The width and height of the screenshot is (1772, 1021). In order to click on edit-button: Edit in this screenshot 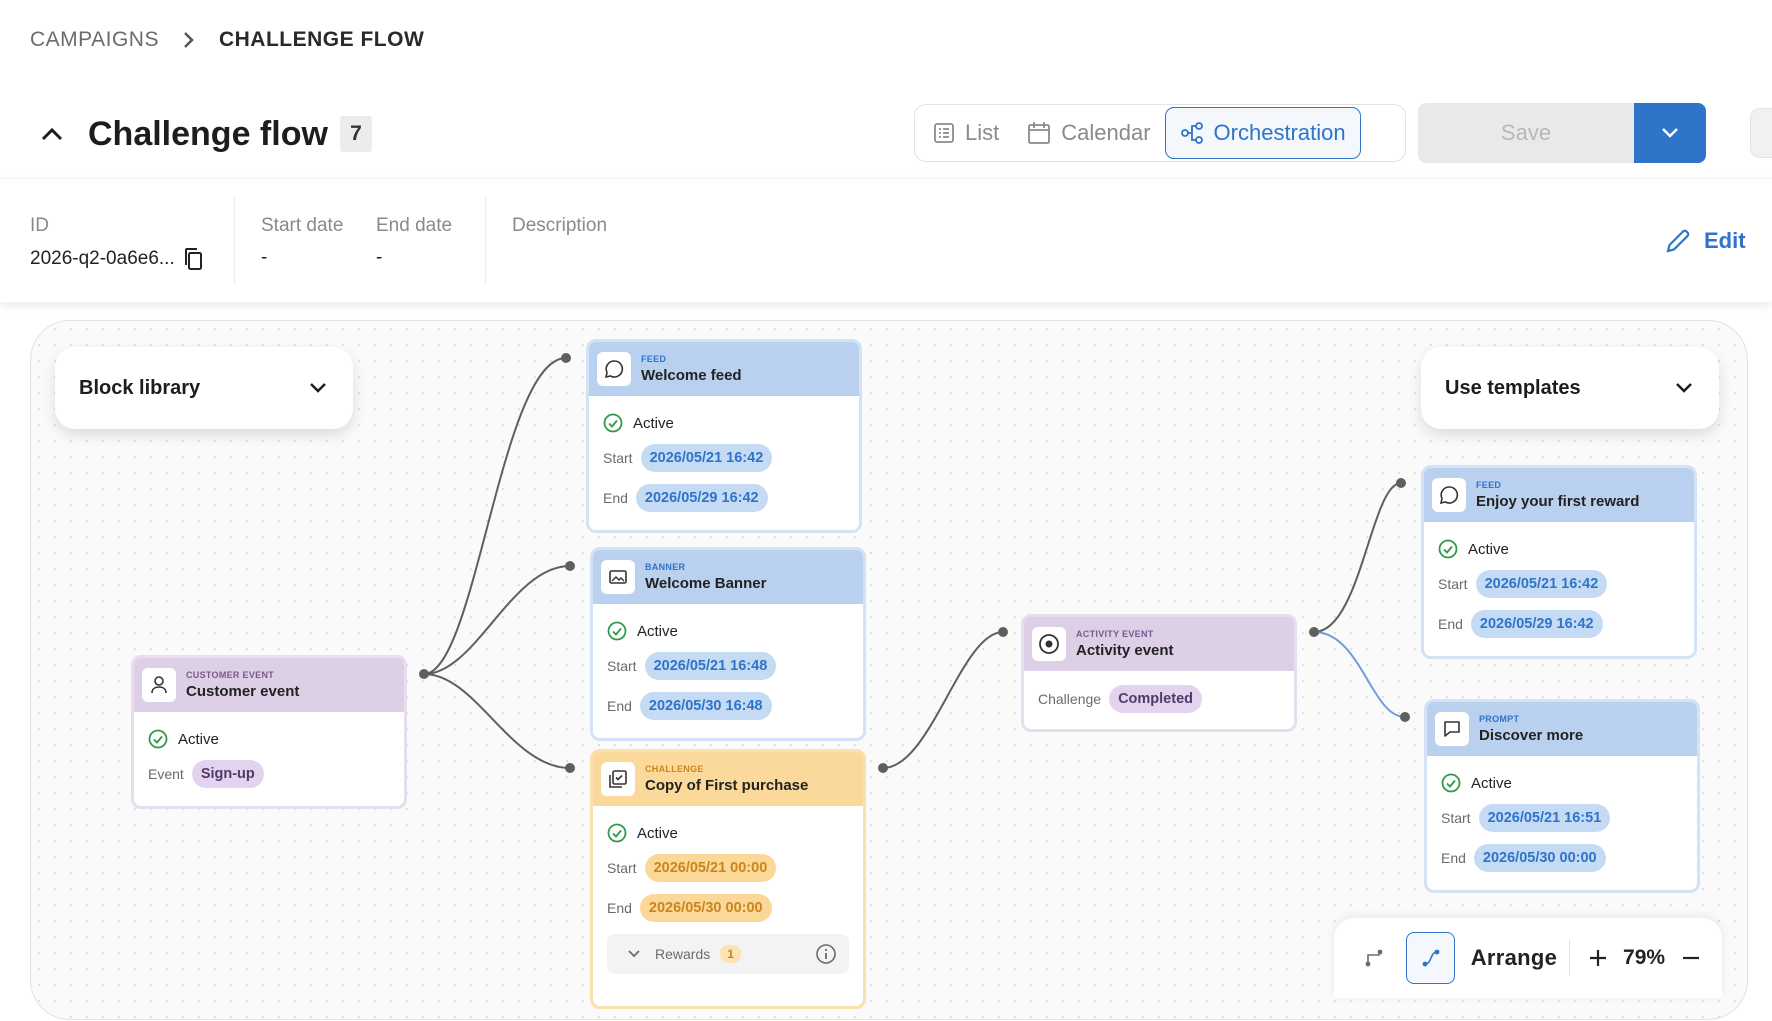, I will do `click(1705, 241)`.